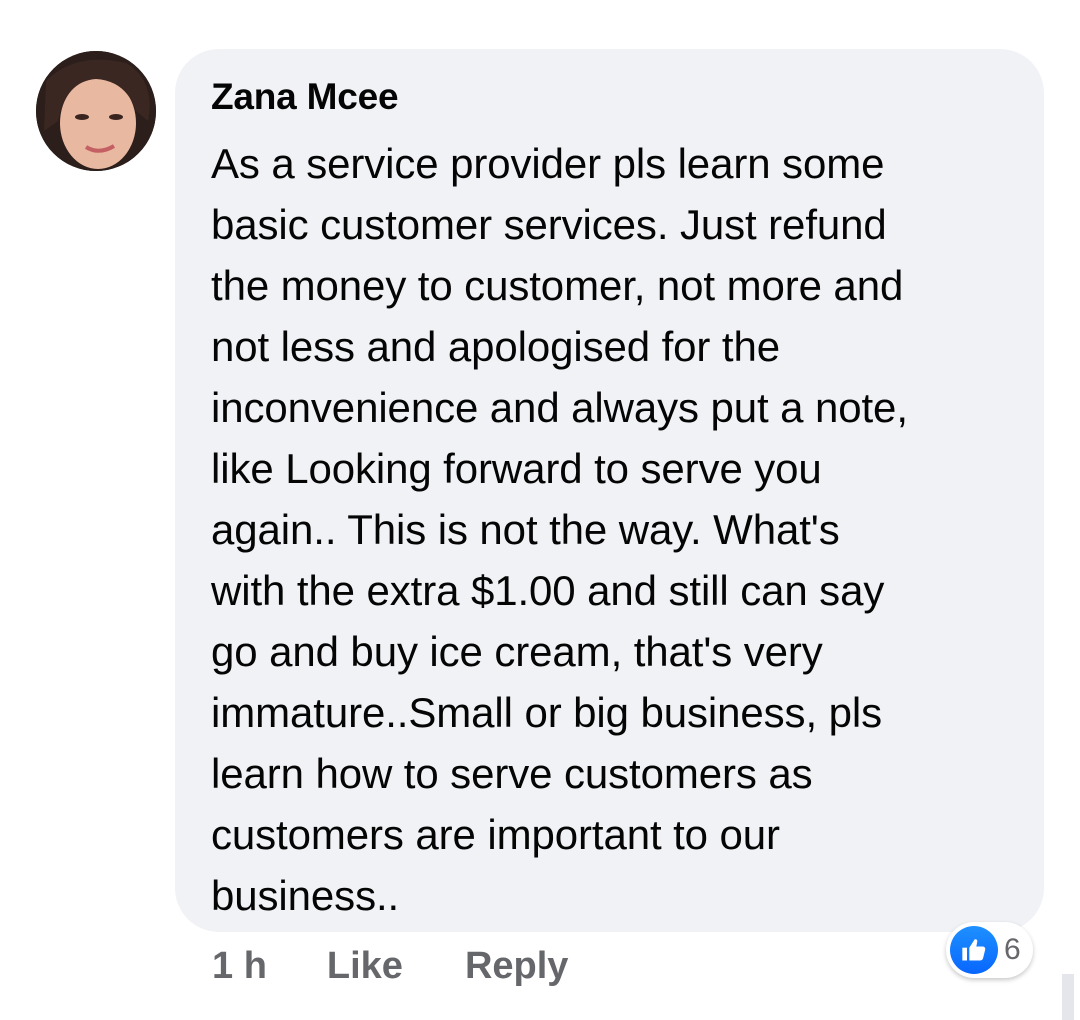  Describe the element at coordinates (96, 111) in the screenshot. I see `avatar` at that location.